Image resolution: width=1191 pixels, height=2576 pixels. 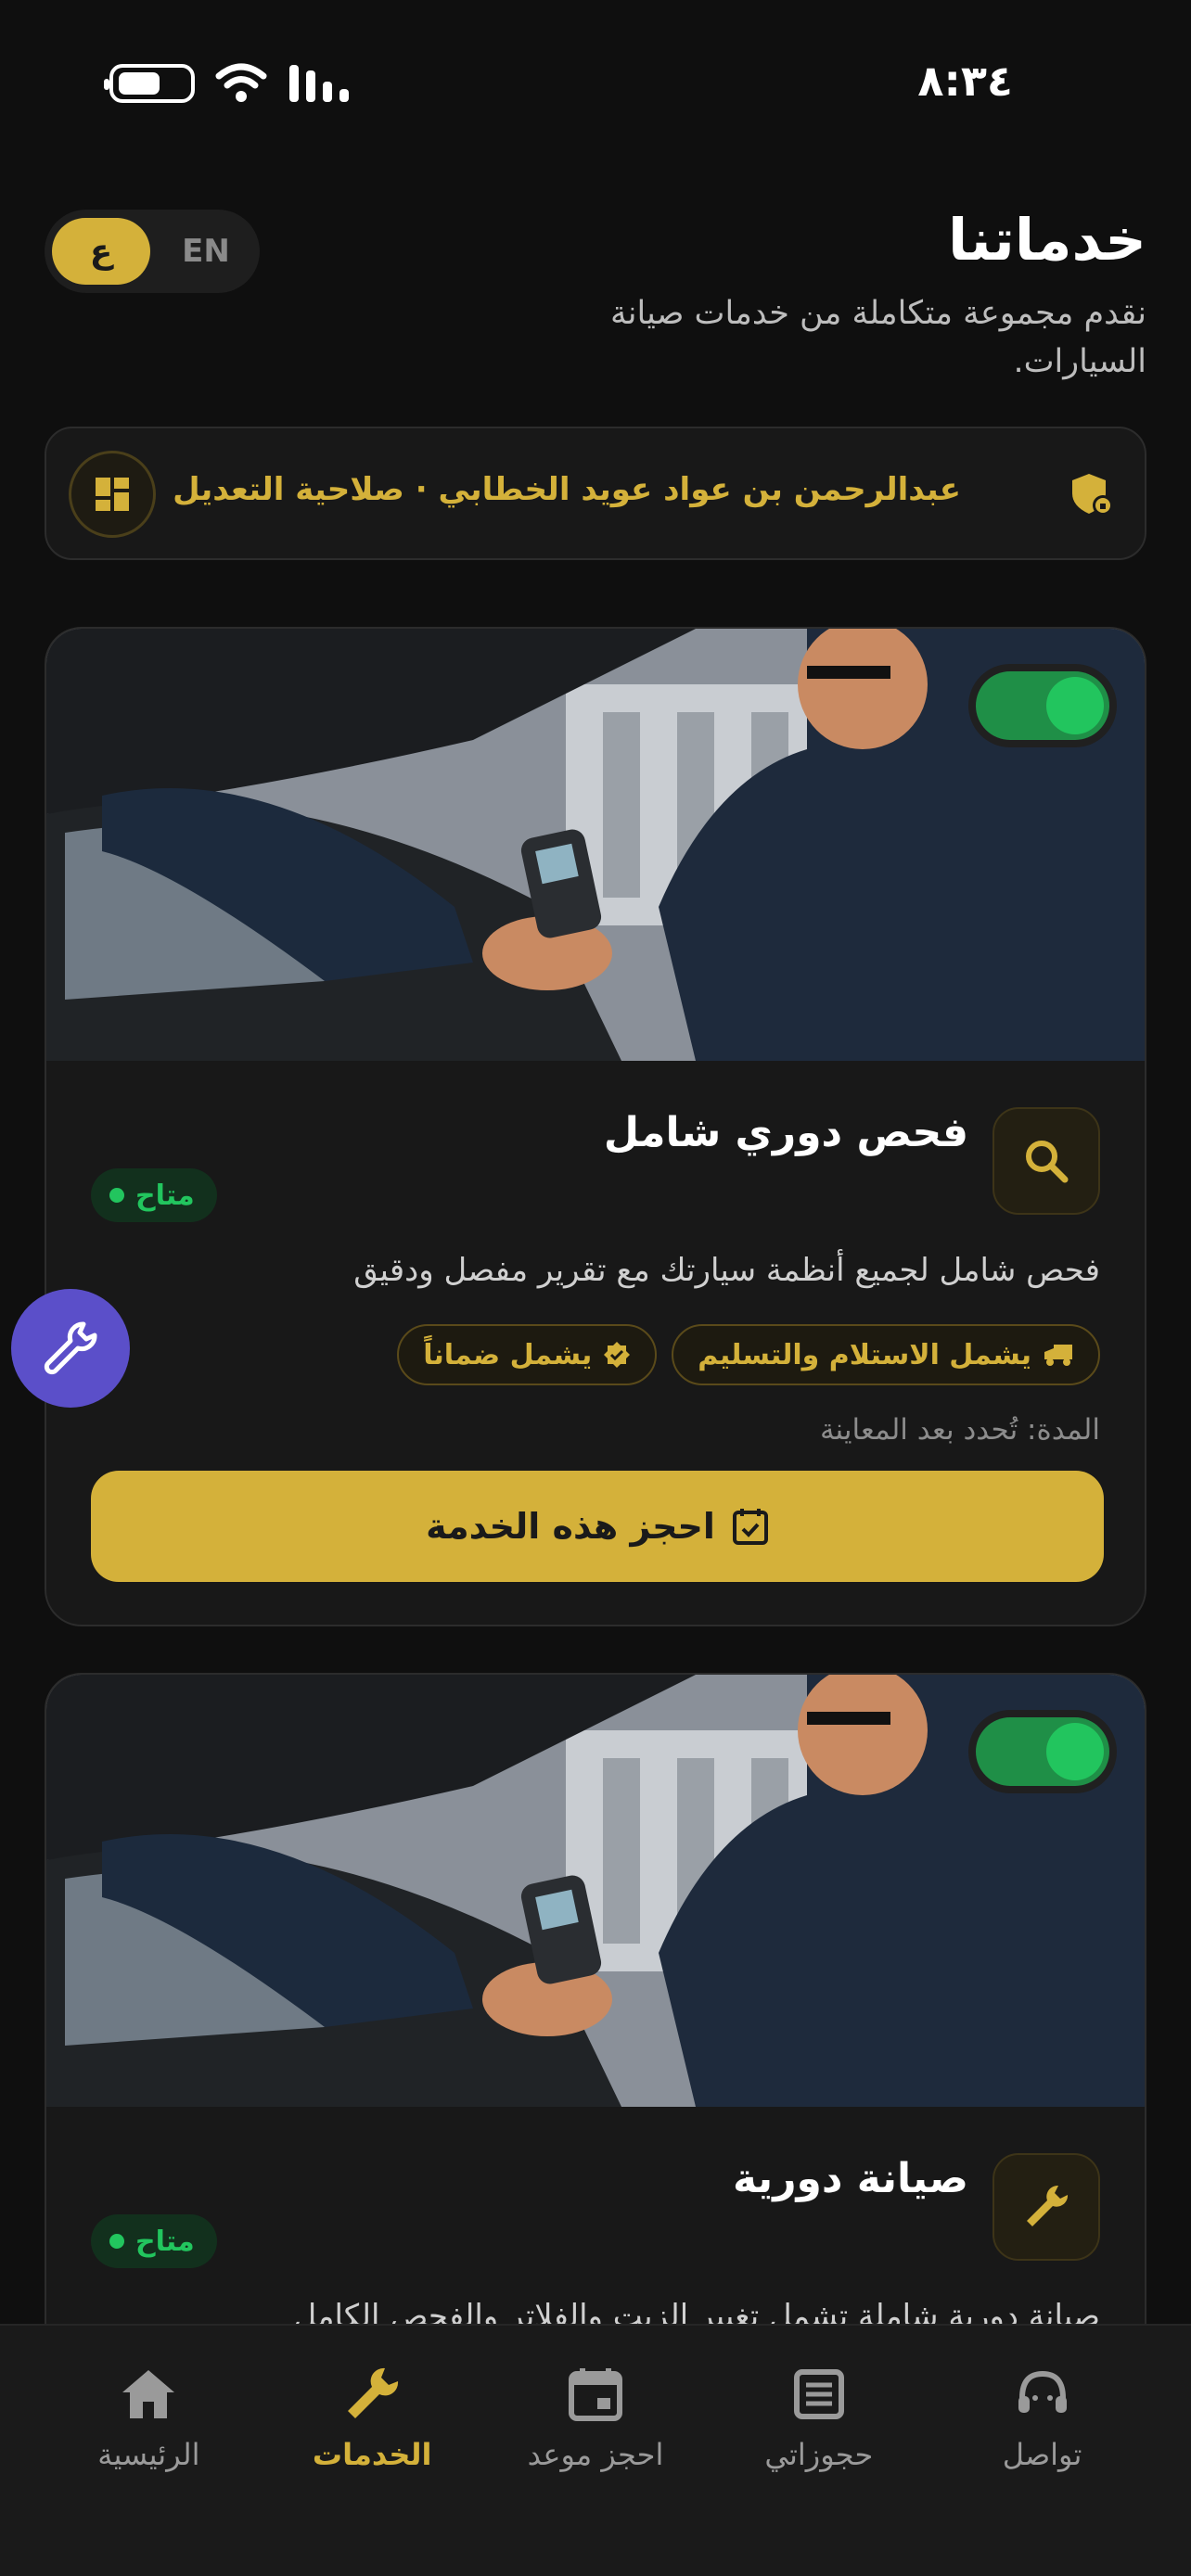 I want to click on status-bar: ٨:٣٤, so click(x=595, y=84).